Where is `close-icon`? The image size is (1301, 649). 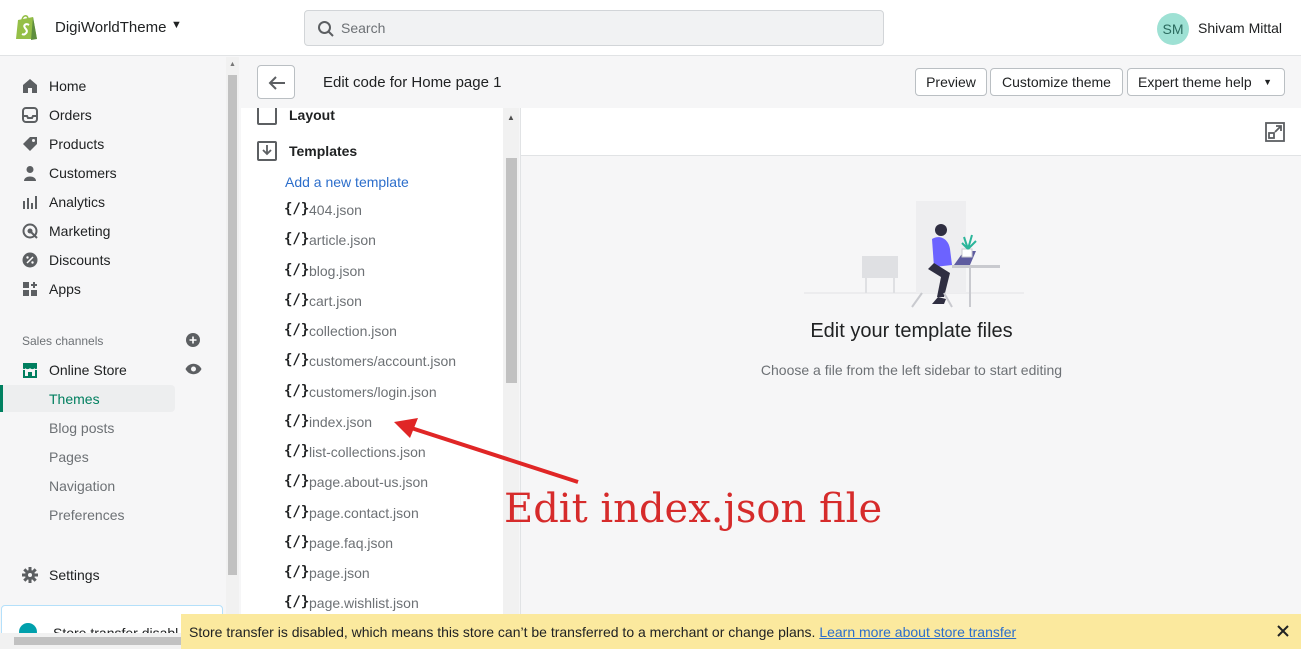
close-icon is located at coordinates (1283, 631).